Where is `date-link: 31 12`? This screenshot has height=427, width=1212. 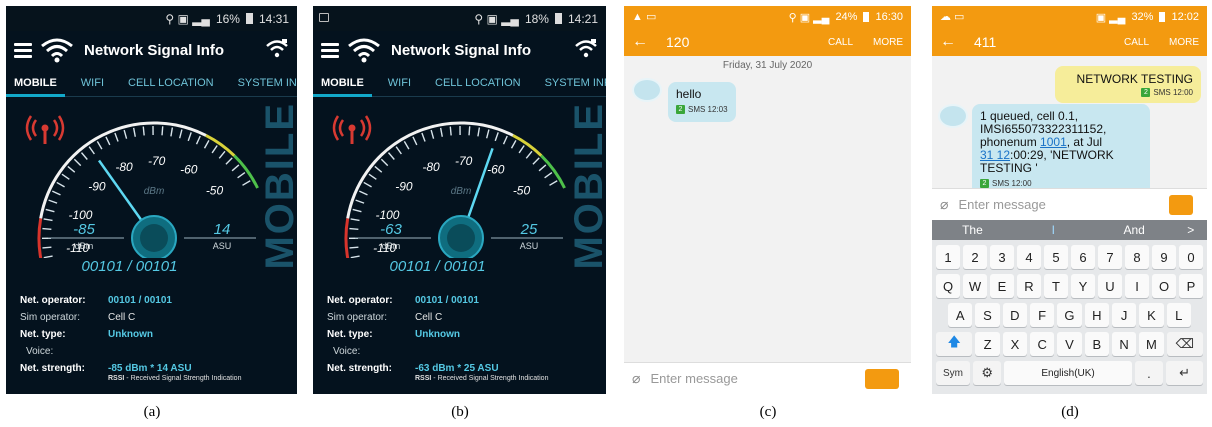
date-link: 31 12 is located at coordinates (995, 155).